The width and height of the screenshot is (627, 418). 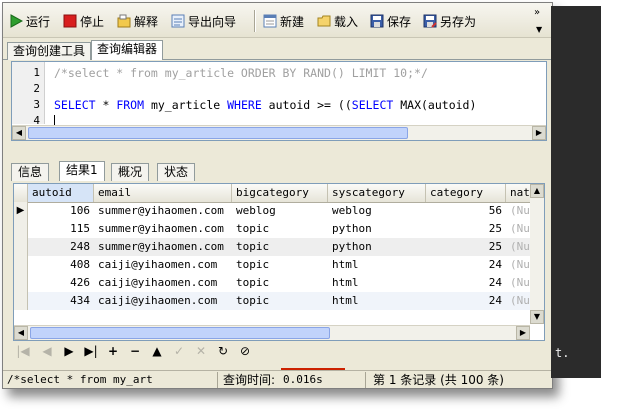 I want to click on tab-query-builder: 查询创建工具, so click(x=49, y=51).